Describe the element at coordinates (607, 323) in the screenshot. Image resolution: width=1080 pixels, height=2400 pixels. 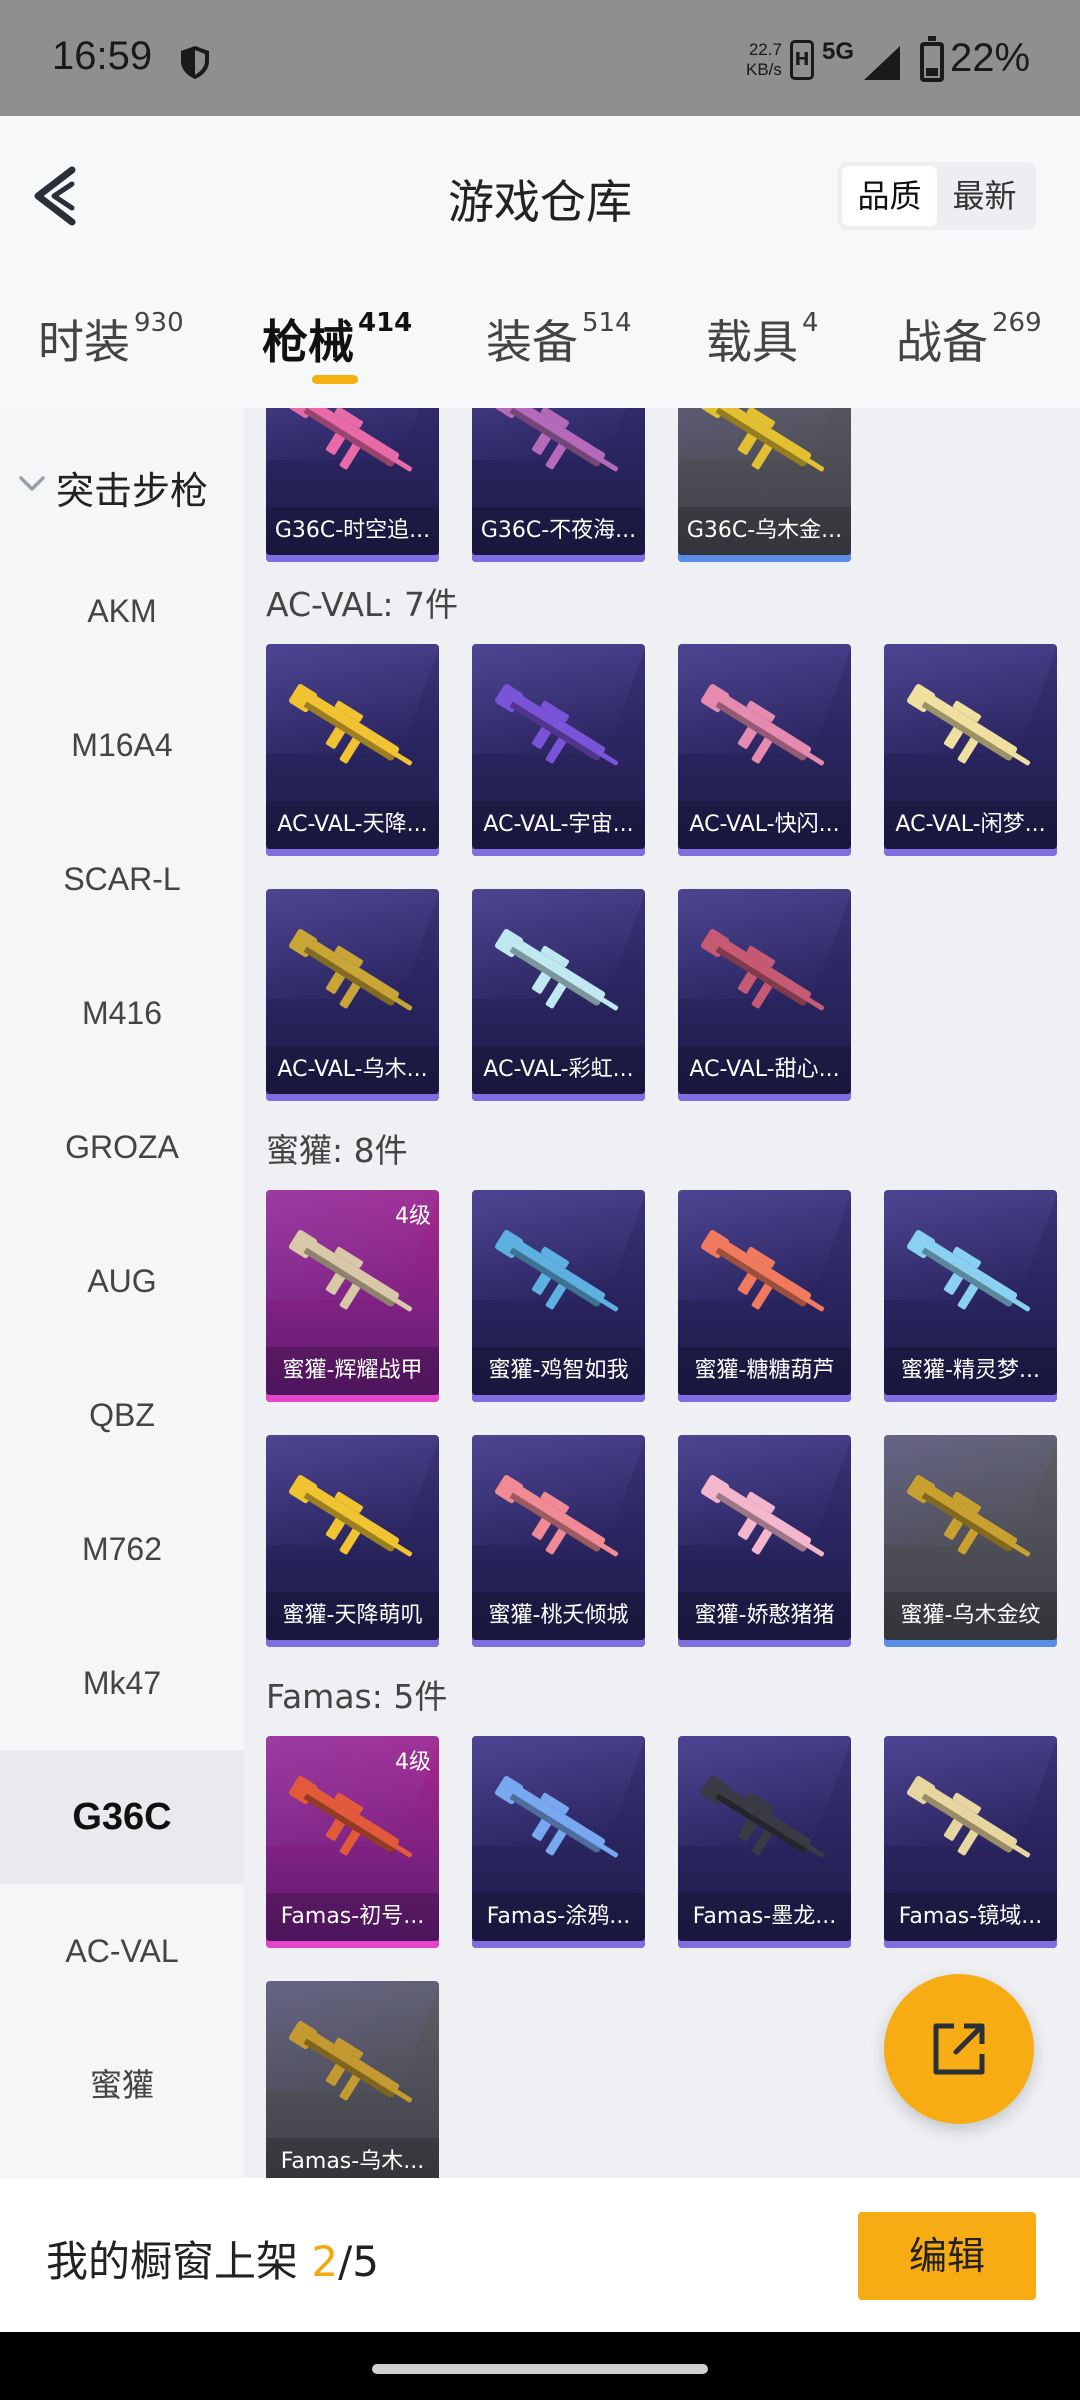
I see `tab-count: 514` at that location.